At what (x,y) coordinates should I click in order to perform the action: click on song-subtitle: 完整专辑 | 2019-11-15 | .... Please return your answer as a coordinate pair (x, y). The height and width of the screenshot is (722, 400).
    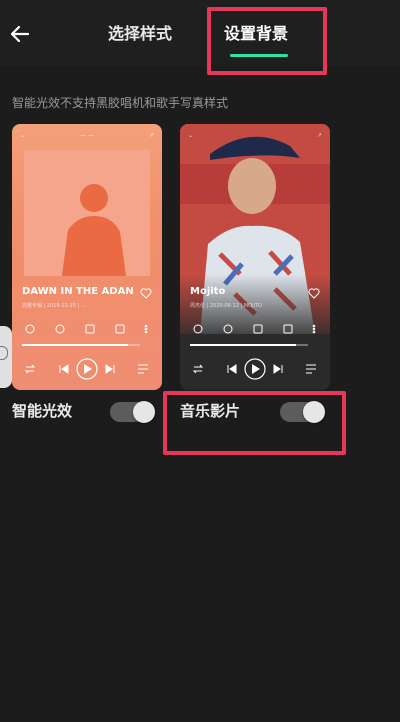
    Looking at the image, I should click on (54, 306).